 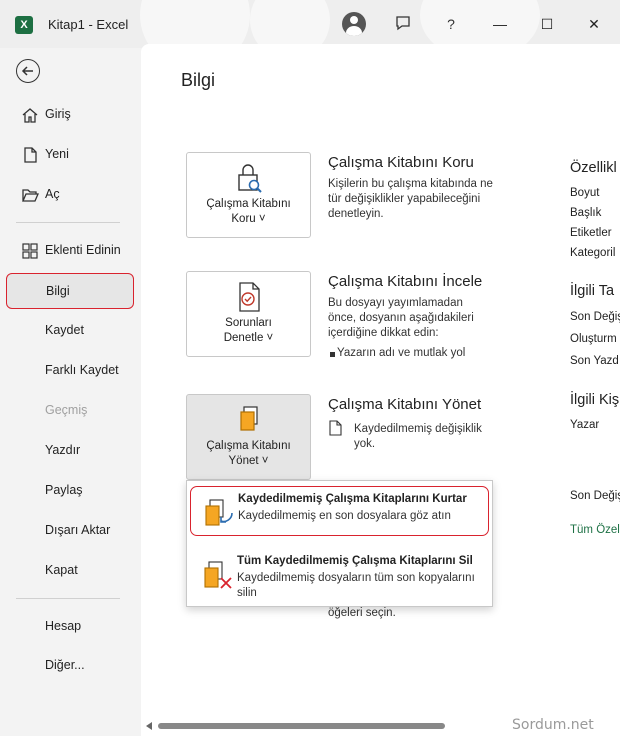 I want to click on sidebar-item-label: Kaydet, so click(x=64, y=330).